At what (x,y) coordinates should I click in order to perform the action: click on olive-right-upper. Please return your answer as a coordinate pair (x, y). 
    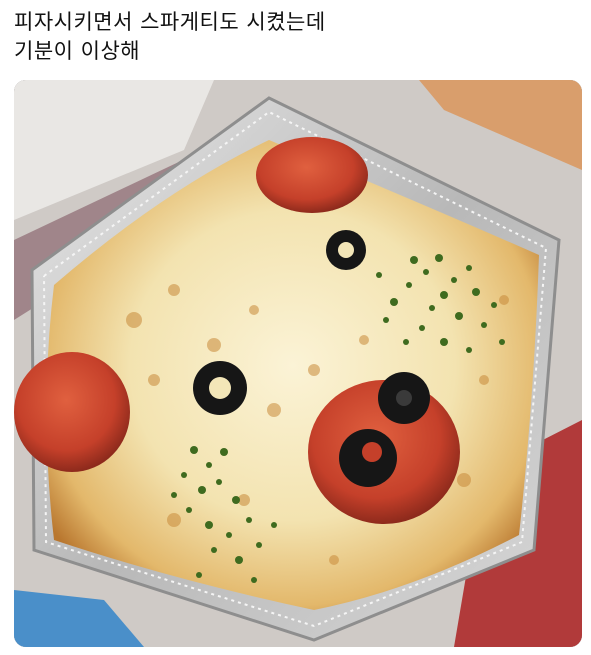
    Looking at the image, I should click on (404, 398).